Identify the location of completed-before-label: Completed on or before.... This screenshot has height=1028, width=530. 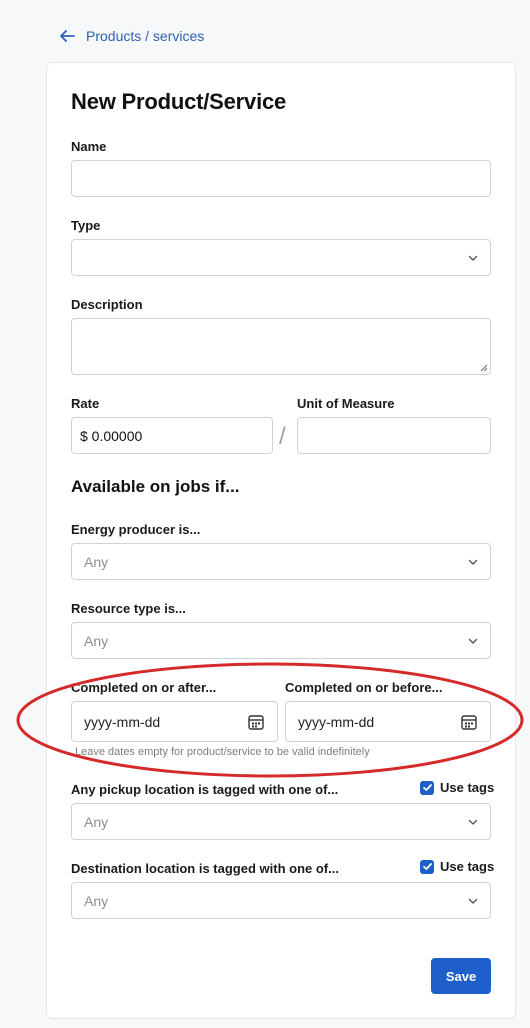
(364, 687).